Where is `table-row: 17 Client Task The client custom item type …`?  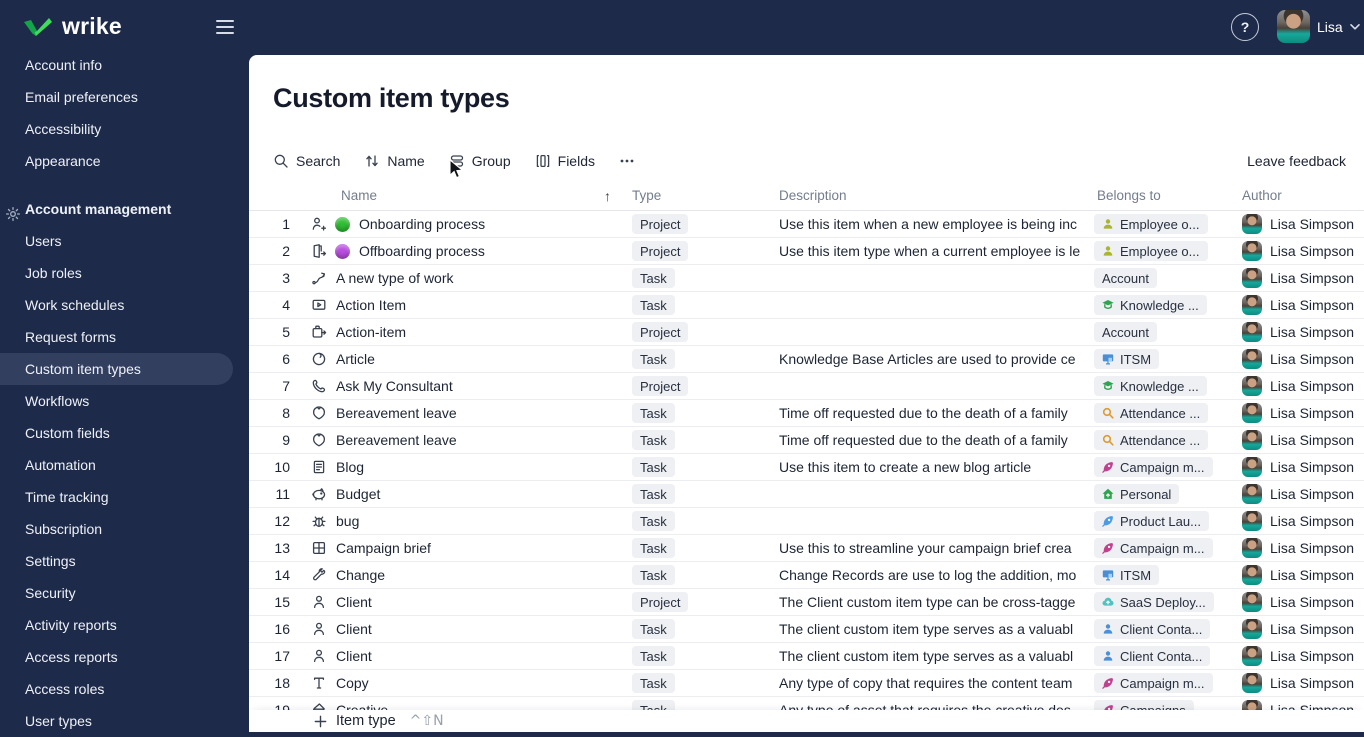
table-row: 17 Client Task The client custom item type … is located at coordinates (806, 656).